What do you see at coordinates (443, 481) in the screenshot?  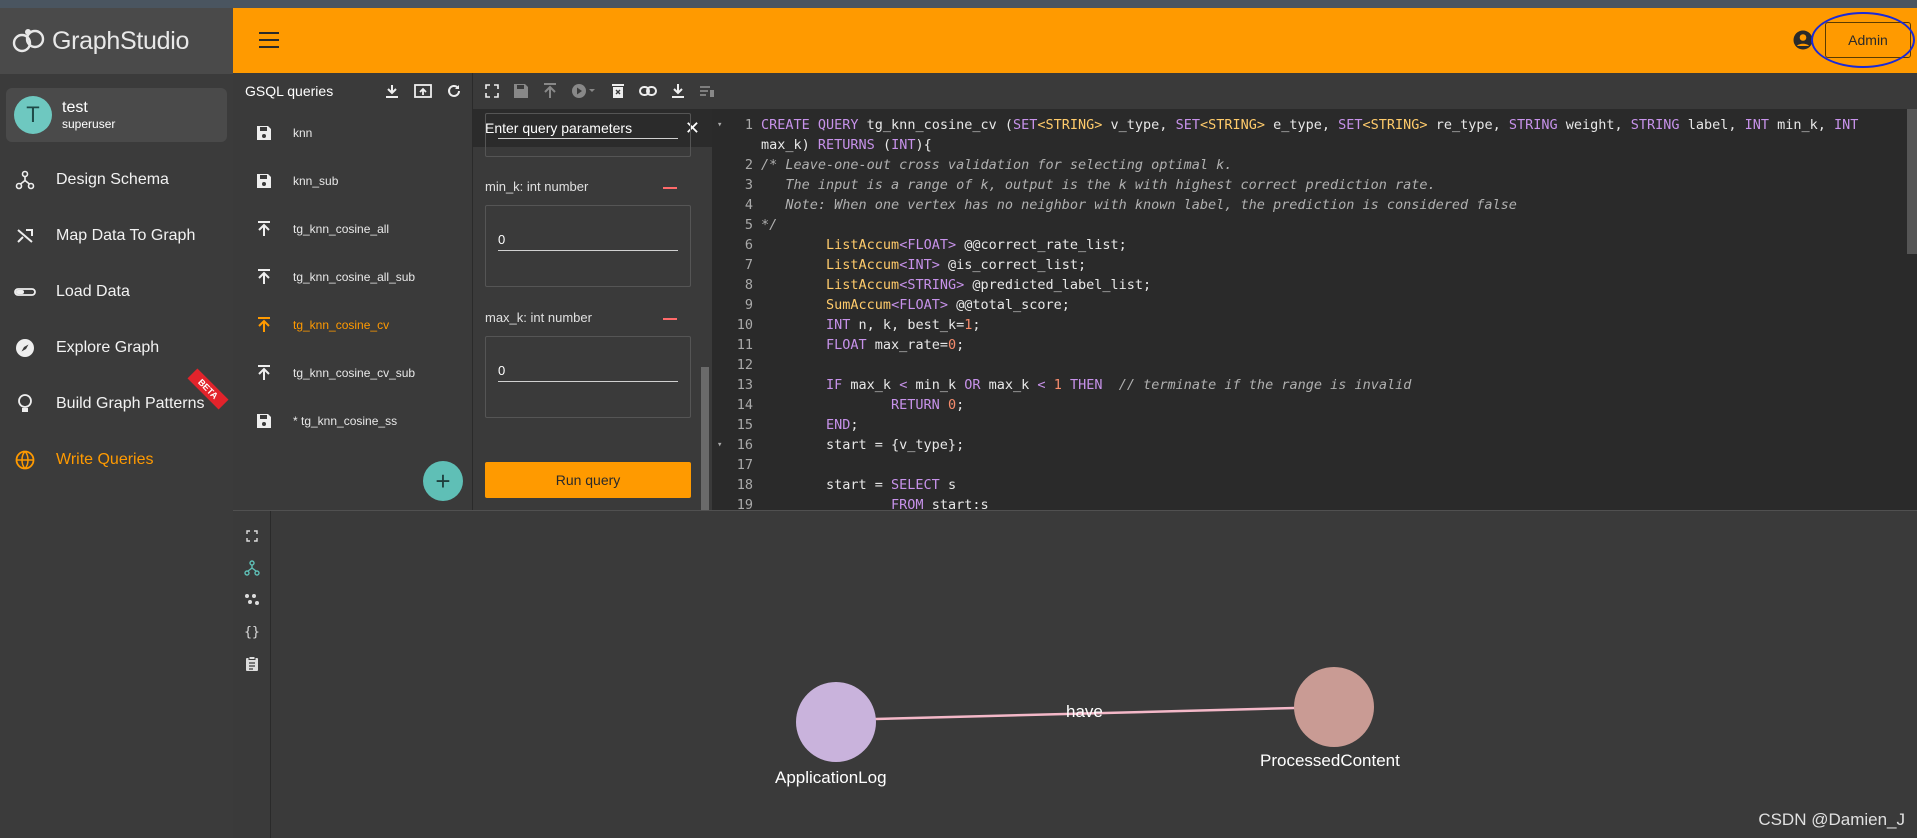 I see `add-query-button: +` at bounding box center [443, 481].